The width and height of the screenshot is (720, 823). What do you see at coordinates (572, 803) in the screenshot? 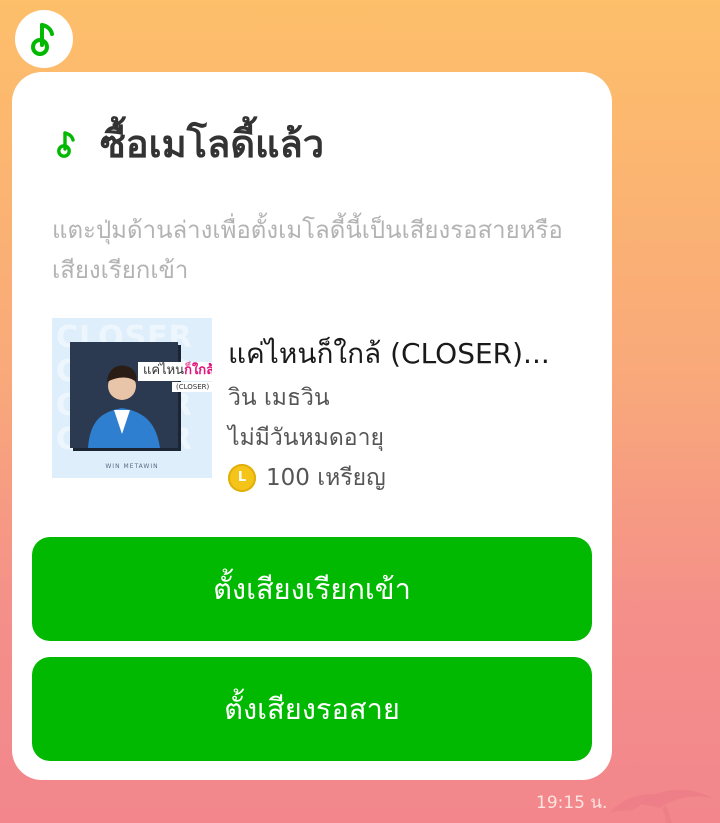
I see `message-timestamp: 19:15 น.` at bounding box center [572, 803].